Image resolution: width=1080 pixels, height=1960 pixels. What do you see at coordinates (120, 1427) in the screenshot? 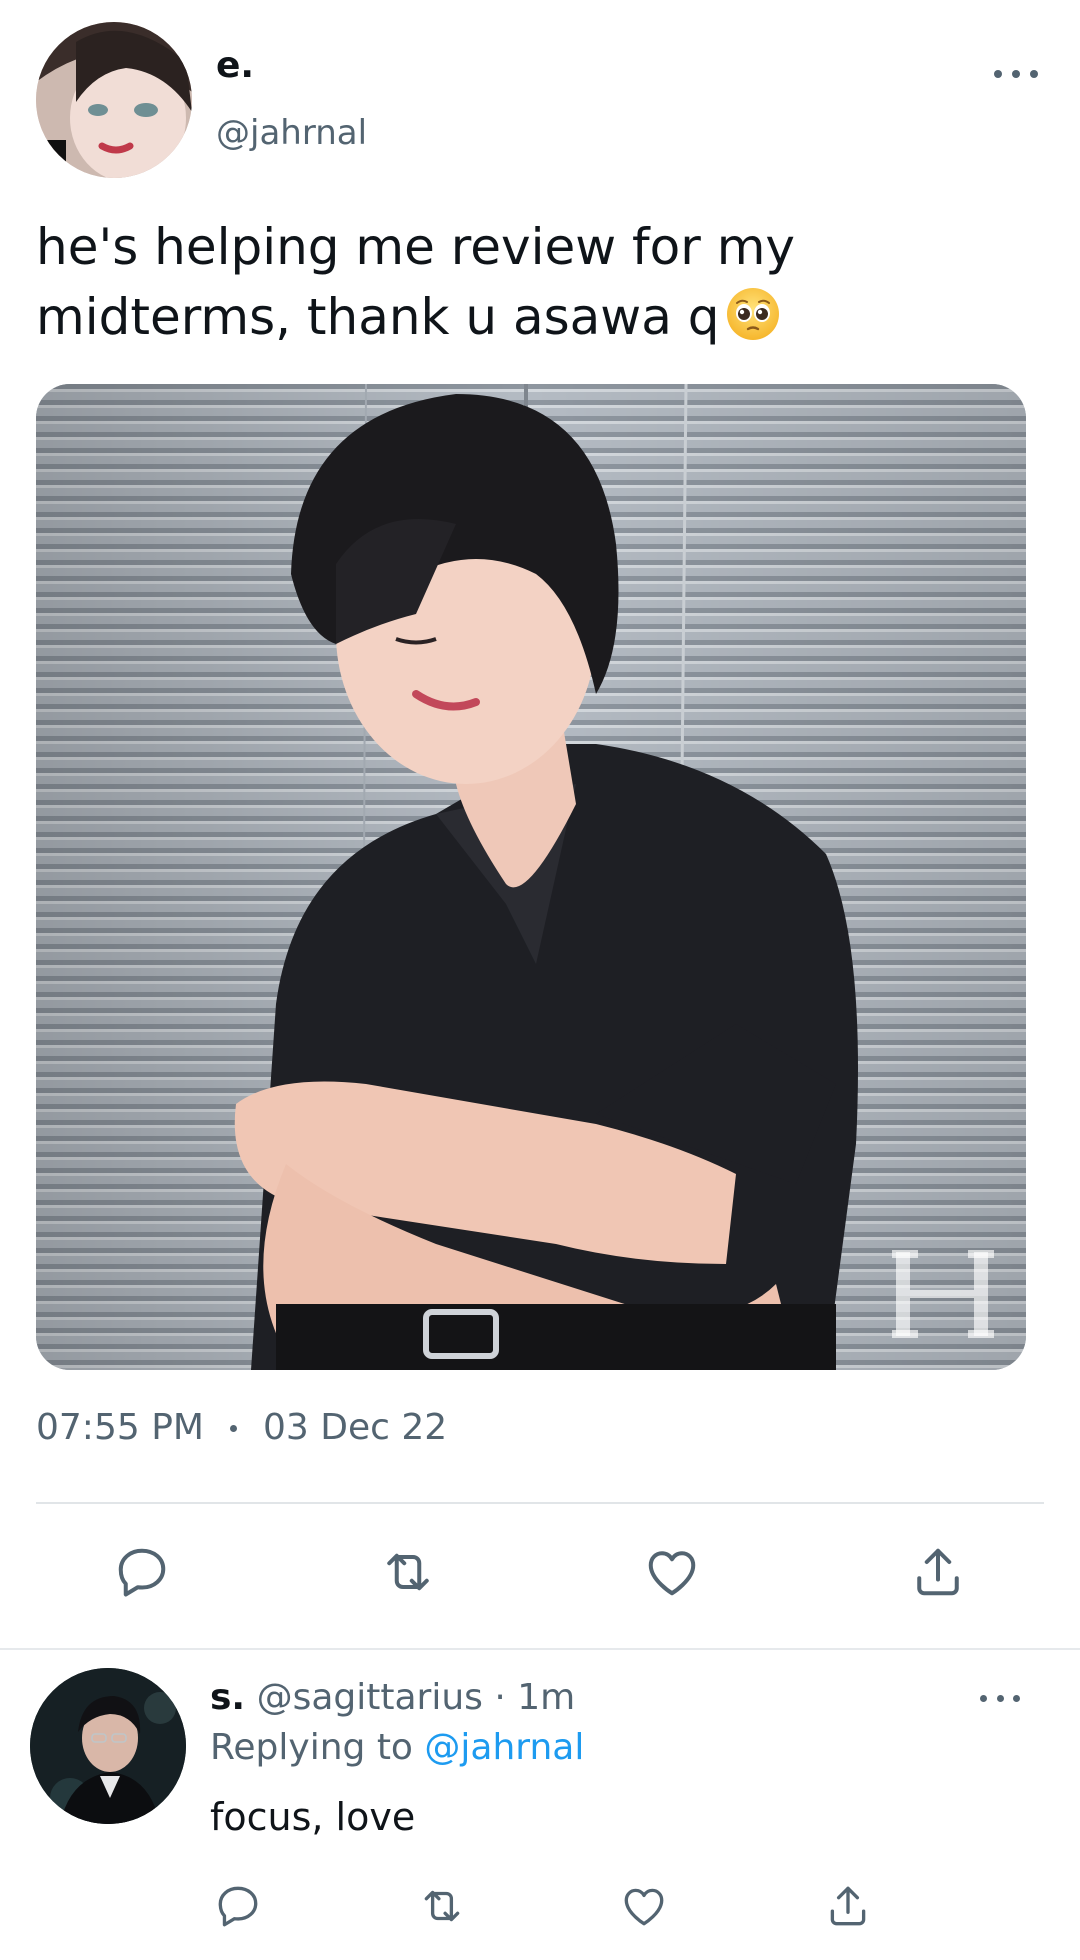
I see `tweet-time: 07:55 PM` at bounding box center [120, 1427].